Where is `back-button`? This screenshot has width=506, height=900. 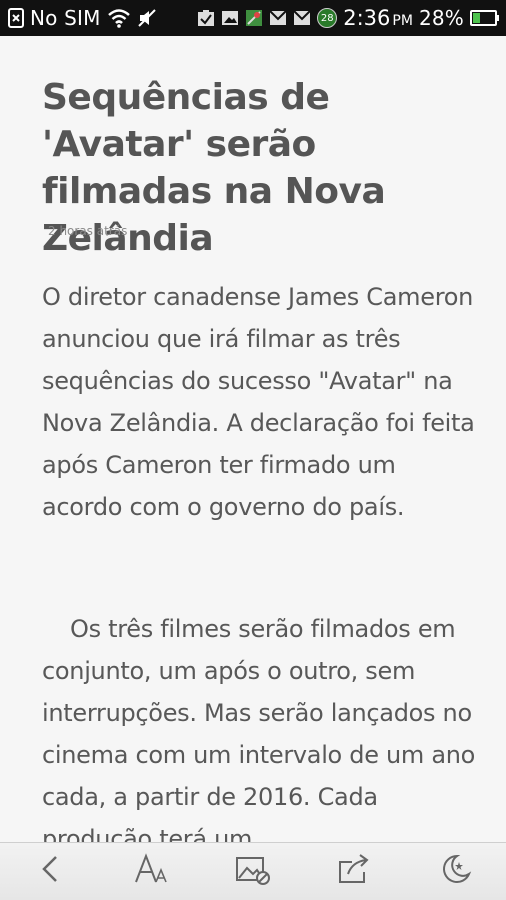 back-button is located at coordinates (51, 872).